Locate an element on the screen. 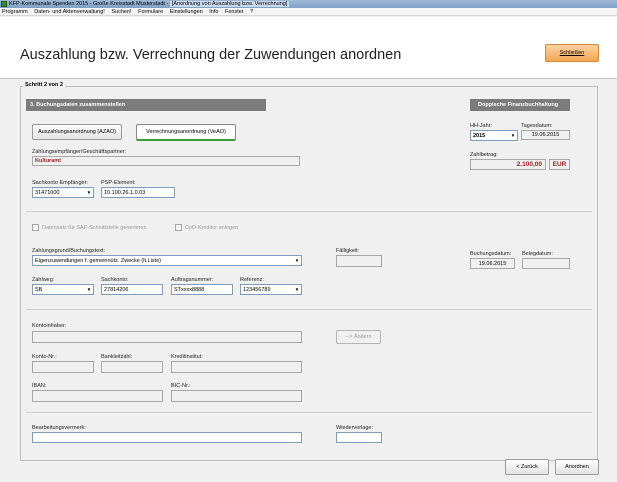 This screenshot has width=617, height=482. menu-help: ? is located at coordinates (251, 12).